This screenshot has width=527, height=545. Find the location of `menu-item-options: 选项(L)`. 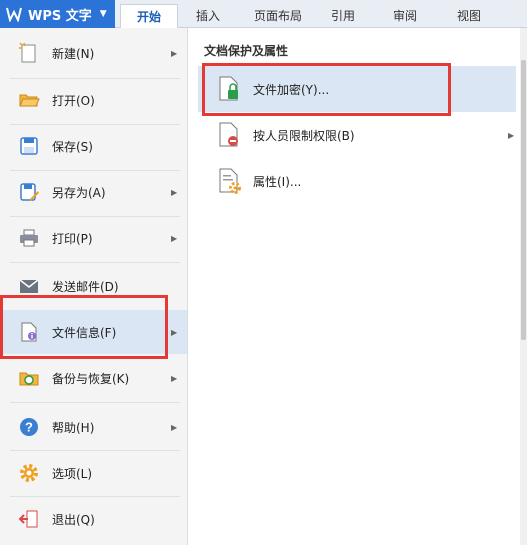

menu-item-options: 选项(L) is located at coordinates (93, 473).